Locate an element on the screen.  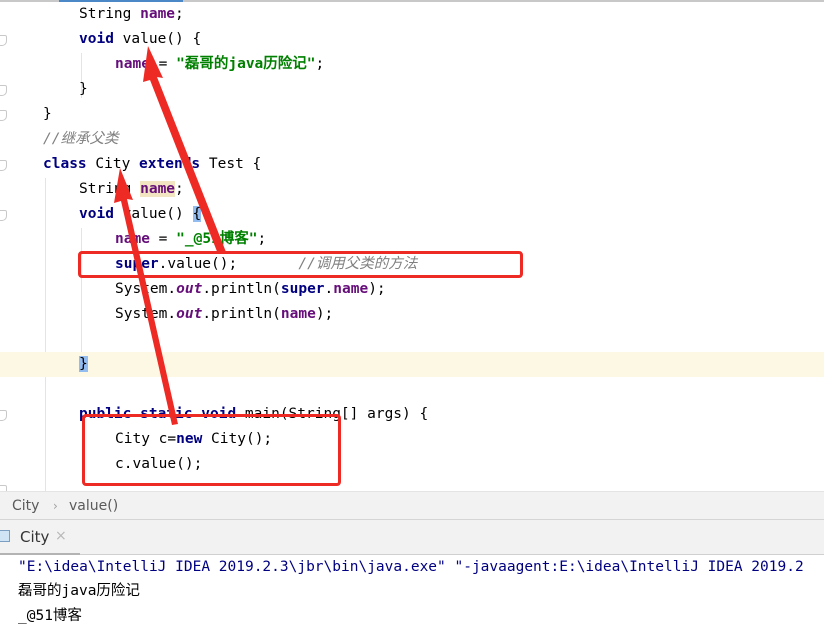
code-token: extends is located at coordinates (170, 164).